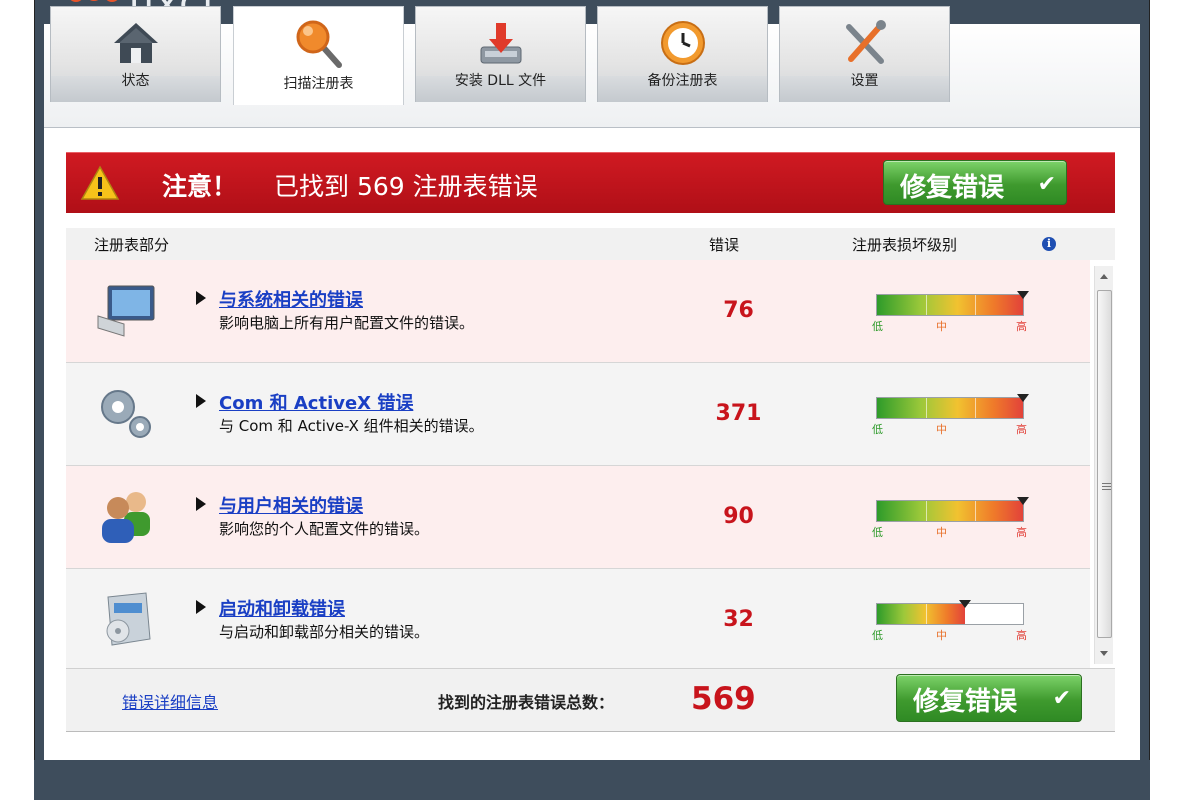 The height and width of the screenshot is (800, 1200). What do you see at coordinates (126, 414) in the screenshot?
I see `gears-icon` at bounding box center [126, 414].